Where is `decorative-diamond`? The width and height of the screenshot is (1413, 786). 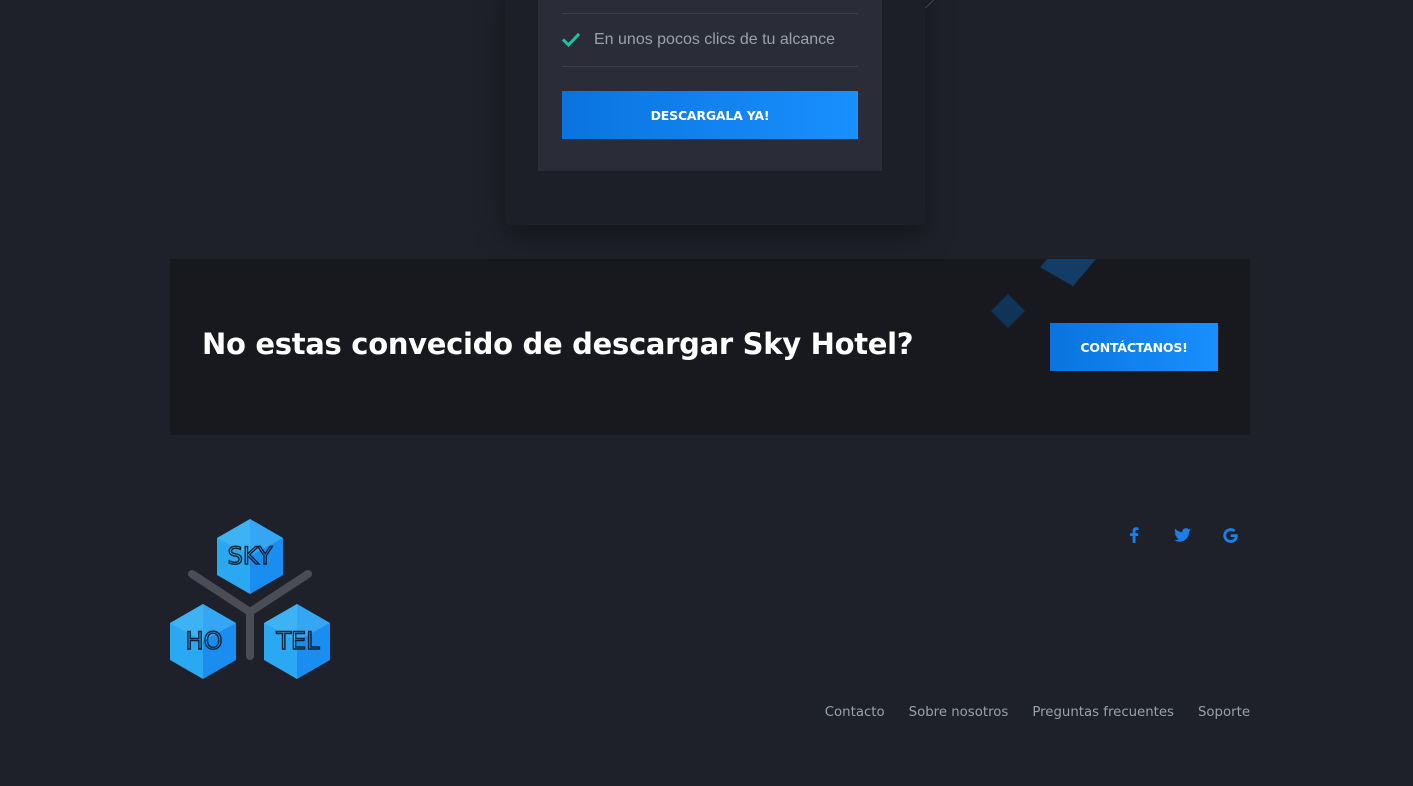 decorative-diamond is located at coordinates (1008, 311).